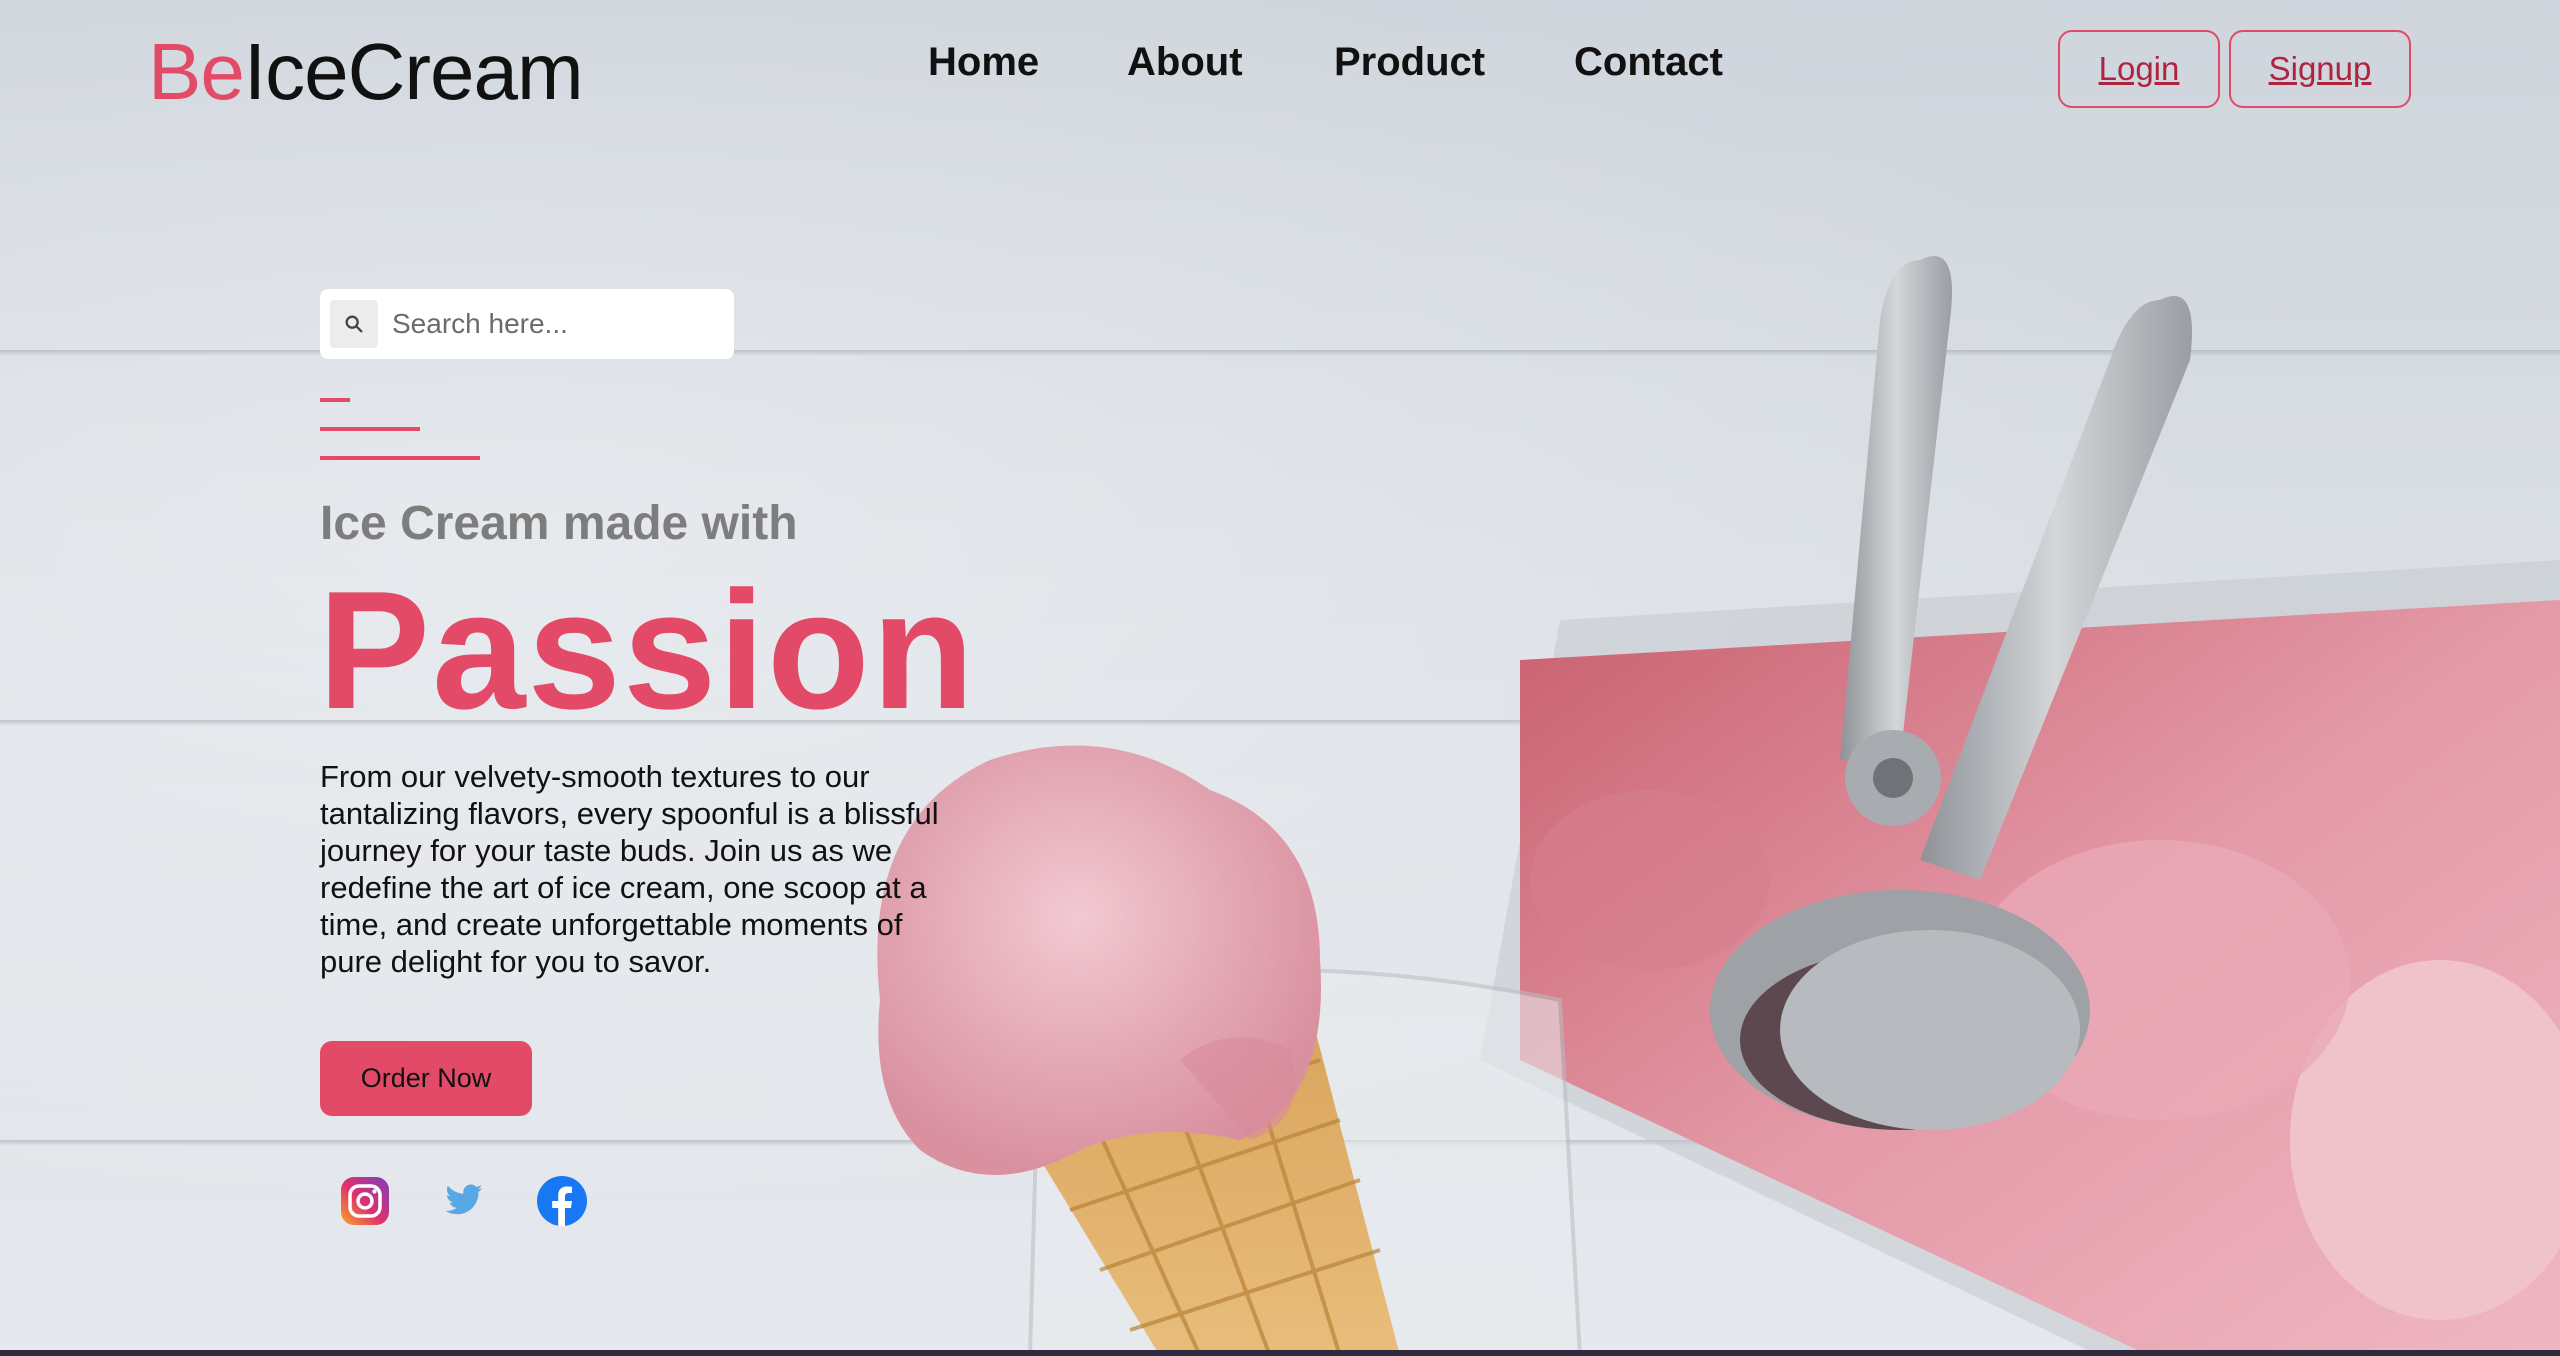  What do you see at coordinates (1280, 1353) in the screenshot?
I see `bottom-edge` at bounding box center [1280, 1353].